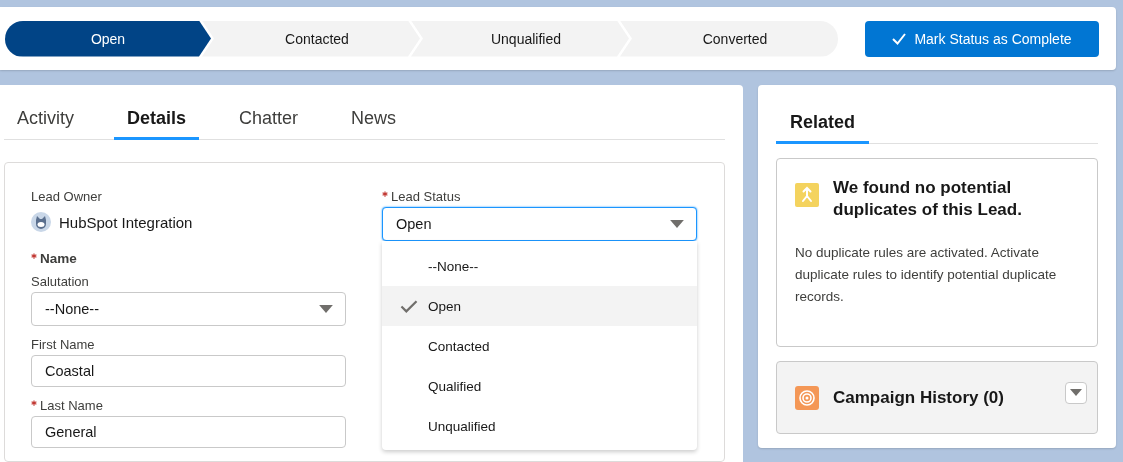 The height and width of the screenshot is (462, 1123). What do you see at coordinates (807, 397) in the screenshot?
I see `target-icon` at bounding box center [807, 397].